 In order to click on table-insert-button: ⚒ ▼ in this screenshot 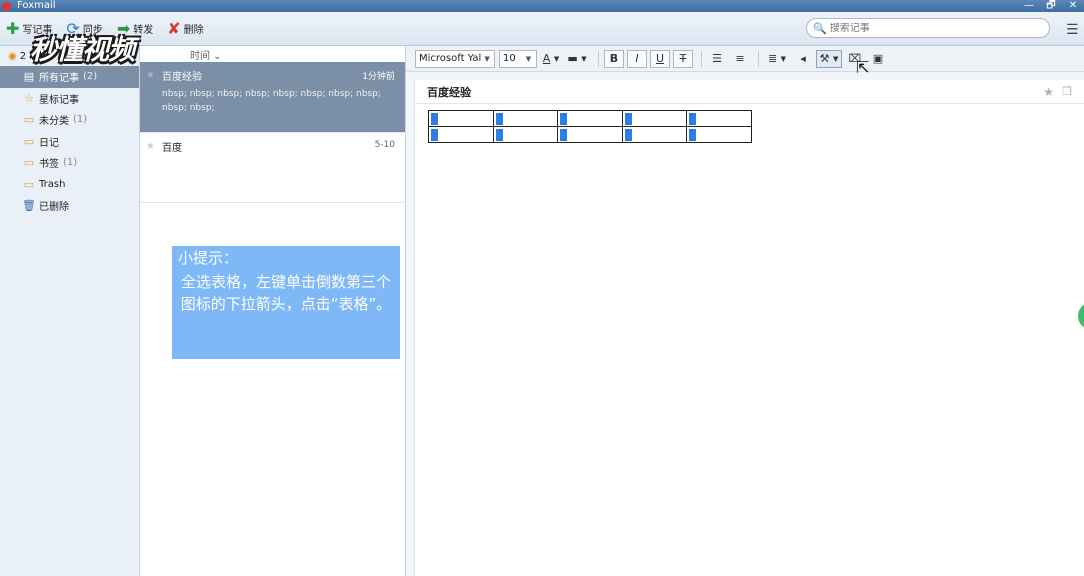, I will do `click(829, 58)`.